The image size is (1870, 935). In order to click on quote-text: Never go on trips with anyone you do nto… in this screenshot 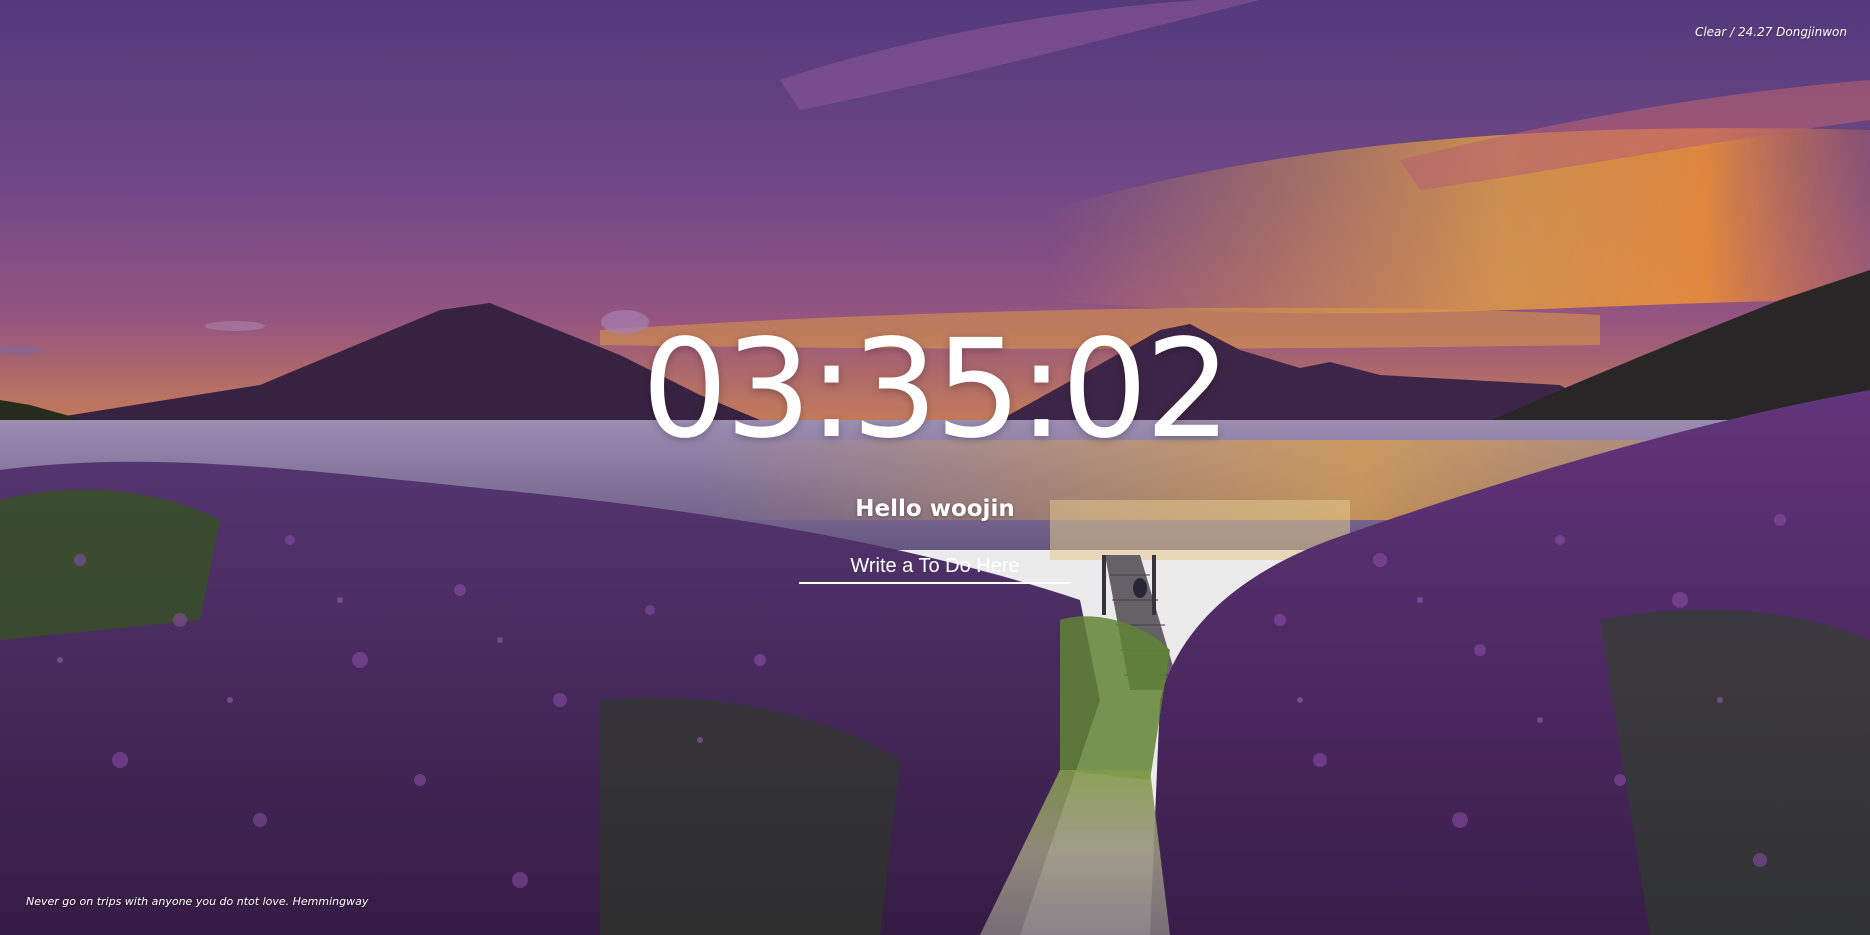, I will do `click(197, 901)`.